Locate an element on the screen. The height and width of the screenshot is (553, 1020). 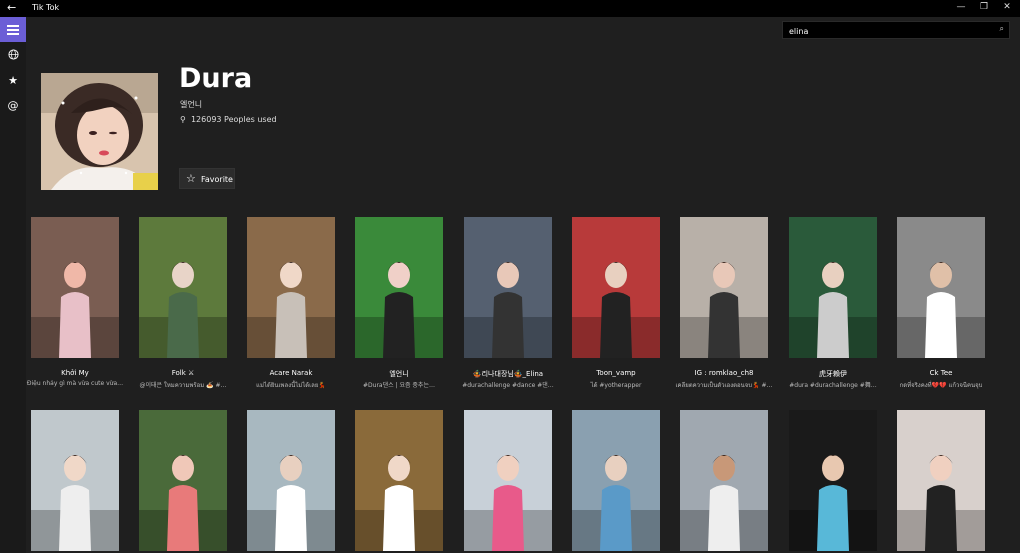
star-outline-icon: ☆ is located at coordinates (191, 178).